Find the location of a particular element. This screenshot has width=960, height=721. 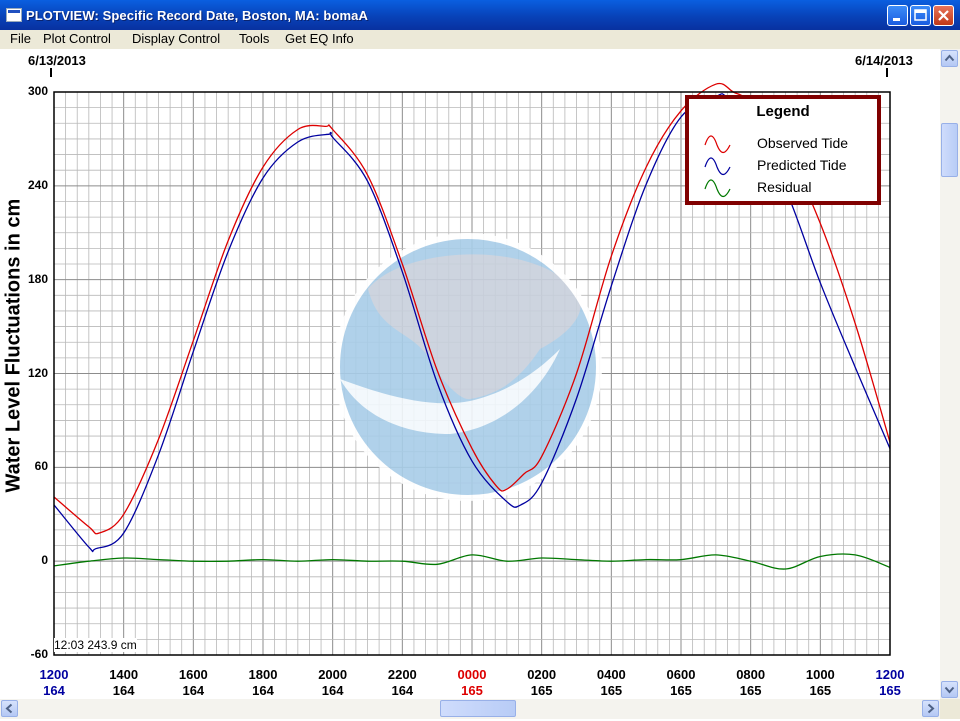

legend-residual-label: Residual is located at coordinates (784, 187).